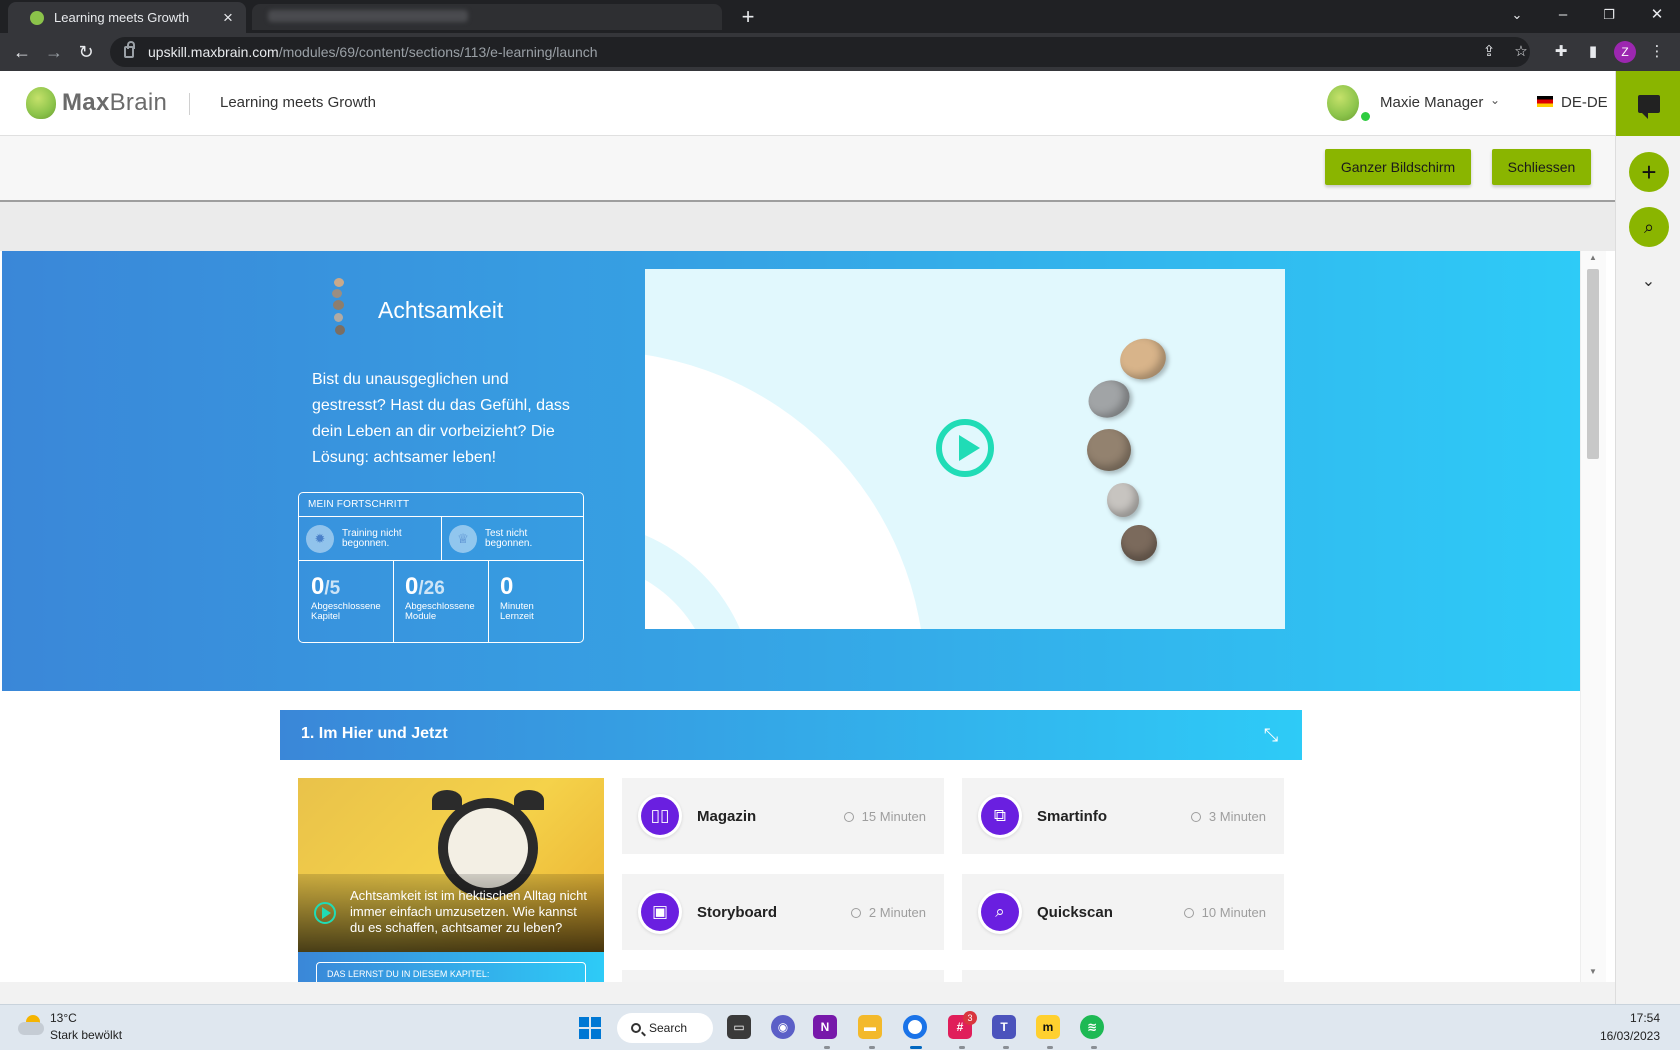 The height and width of the screenshot is (1050, 1680). Describe the element at coordinates (1620, 1018) in the screenshot. I see `system-time: 17:54` at that location.